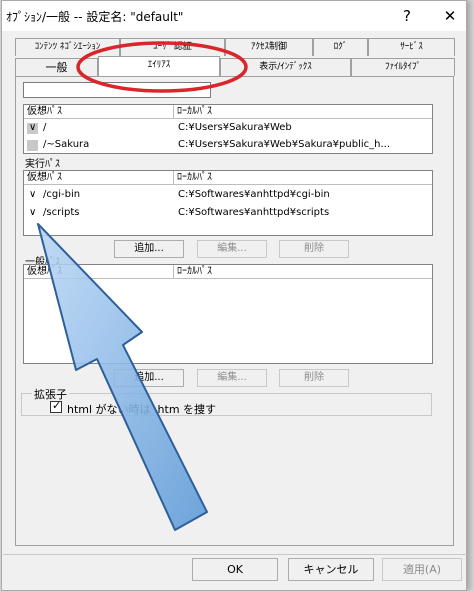  Describe the element at coordinates (407, 16) in the screenshot. I see `help-icon: ?` at that location.